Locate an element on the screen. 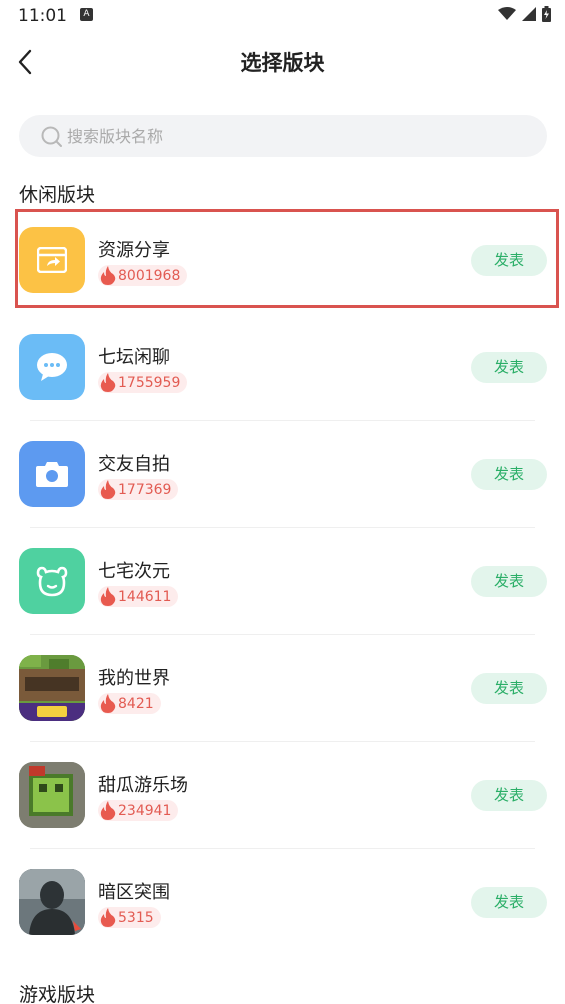  header: 选择版块 is located at coordinates (282, 62).